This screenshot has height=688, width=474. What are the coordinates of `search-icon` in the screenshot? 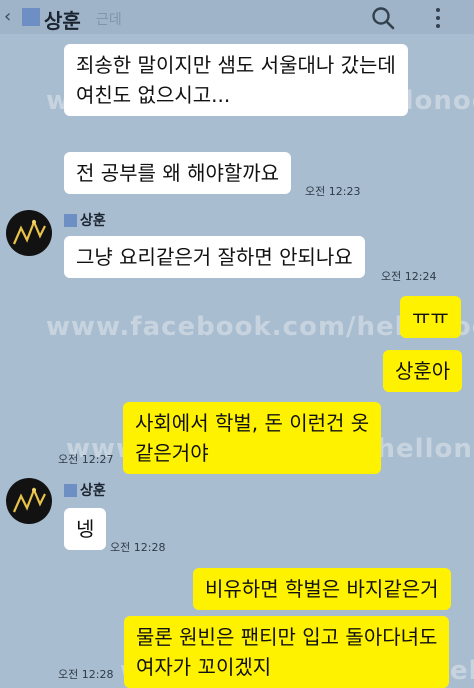 It's located at (383, 18).